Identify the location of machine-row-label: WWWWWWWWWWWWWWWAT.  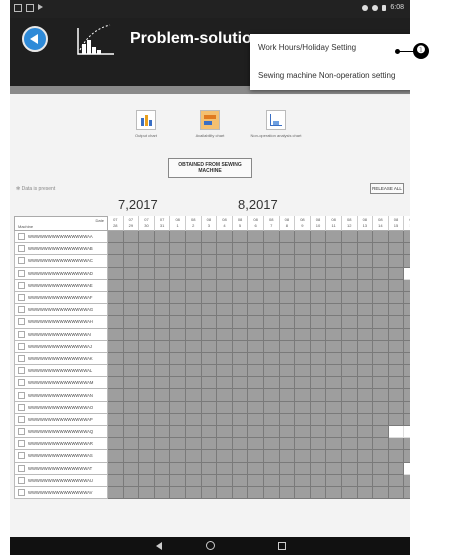
(61, 468).